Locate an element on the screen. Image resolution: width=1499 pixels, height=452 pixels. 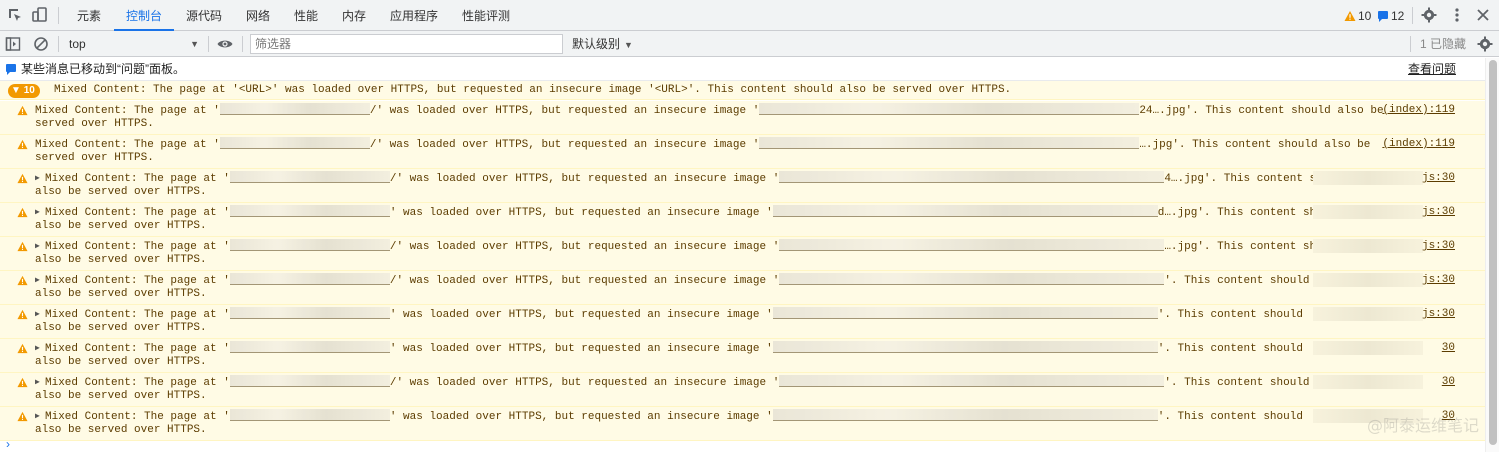
tab-lighthouse: 性能评测 is located at coordinates (486, 15).